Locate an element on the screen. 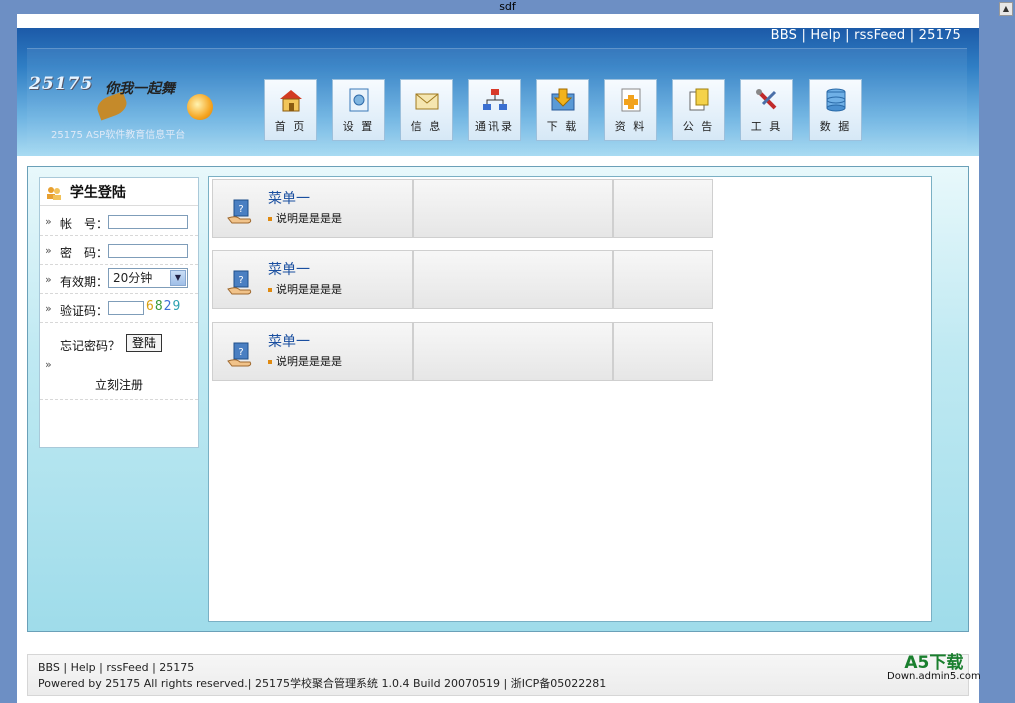 The width and height of the screenshot is (1015, 703). password-input is located at coordinates (148, 251).